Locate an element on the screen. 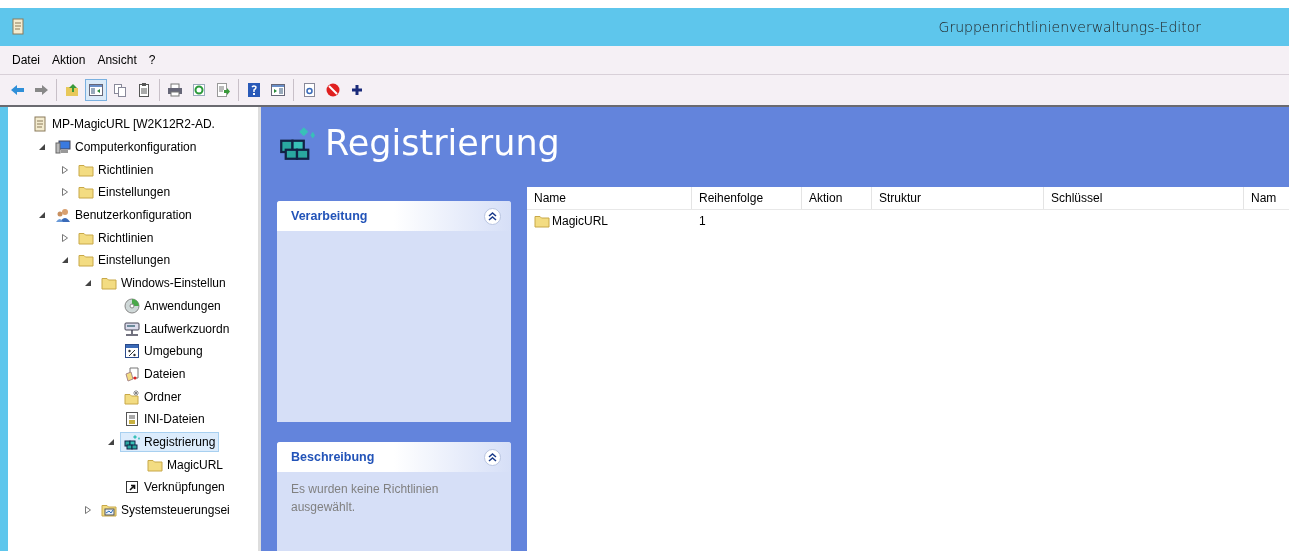 The height and width of the screenshot is (551, 1289). add-icon is located at coordinates (357, 90).